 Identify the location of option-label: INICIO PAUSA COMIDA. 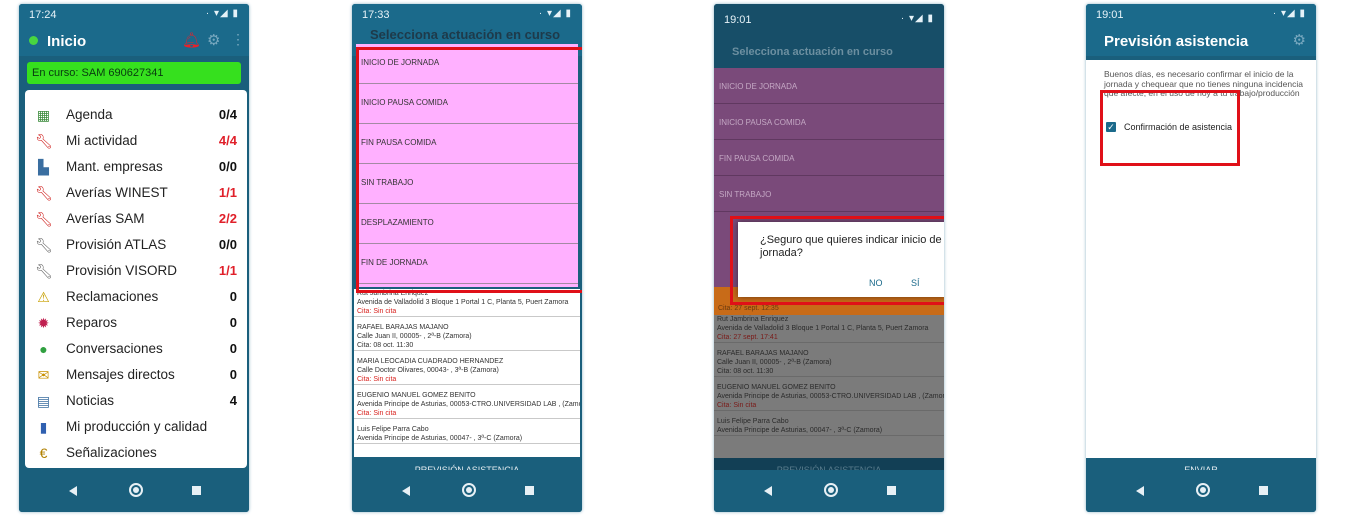
(762, 122).